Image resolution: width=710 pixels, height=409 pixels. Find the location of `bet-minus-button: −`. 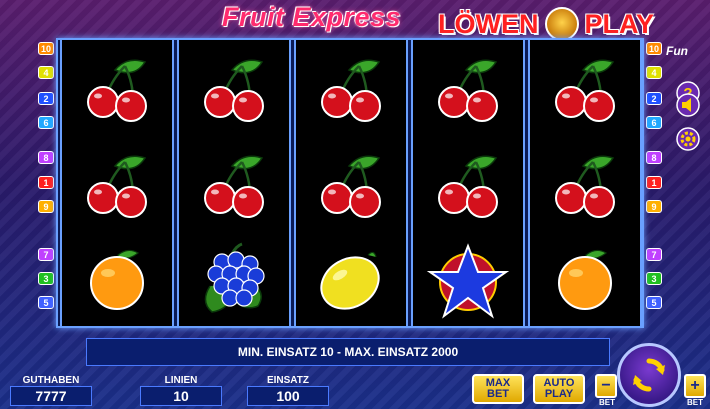

bet-minus-button: − is located at coordinates (606, 386).